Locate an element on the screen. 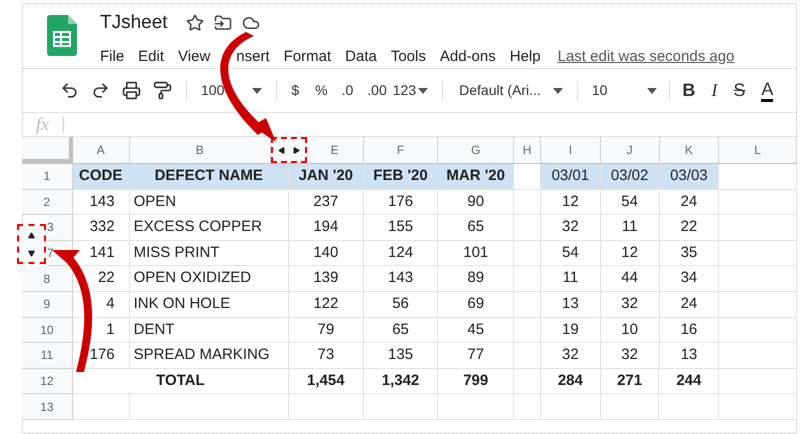 Image resolution: width=800 pixels, height=434 pixels. table-cell: 77 is located at coordinates (476, 356).